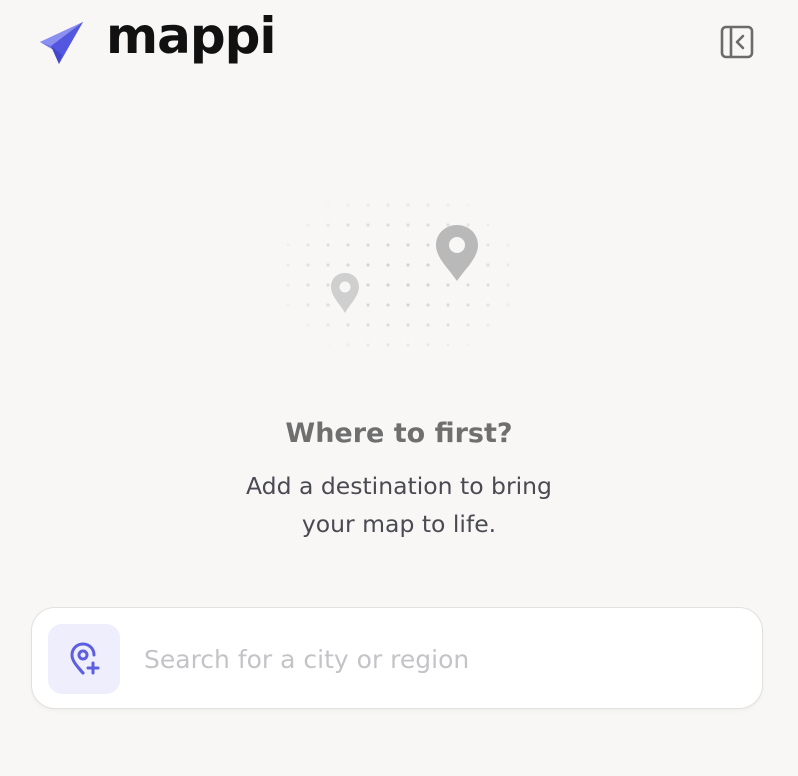 This screenshot has height=776, width=798. Describe the element at coordinates (191, 36) in the screenshot. I see `app-name: mappi` at that location.